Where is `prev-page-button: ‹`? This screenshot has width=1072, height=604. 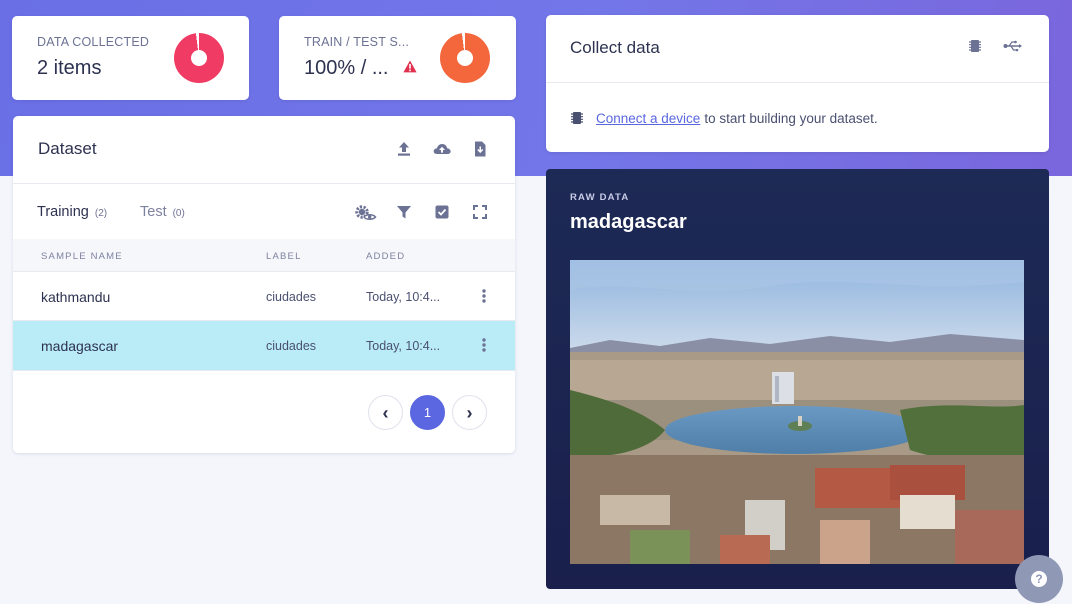 prev-page-button: ‹ is located at coordinates (385, 412).